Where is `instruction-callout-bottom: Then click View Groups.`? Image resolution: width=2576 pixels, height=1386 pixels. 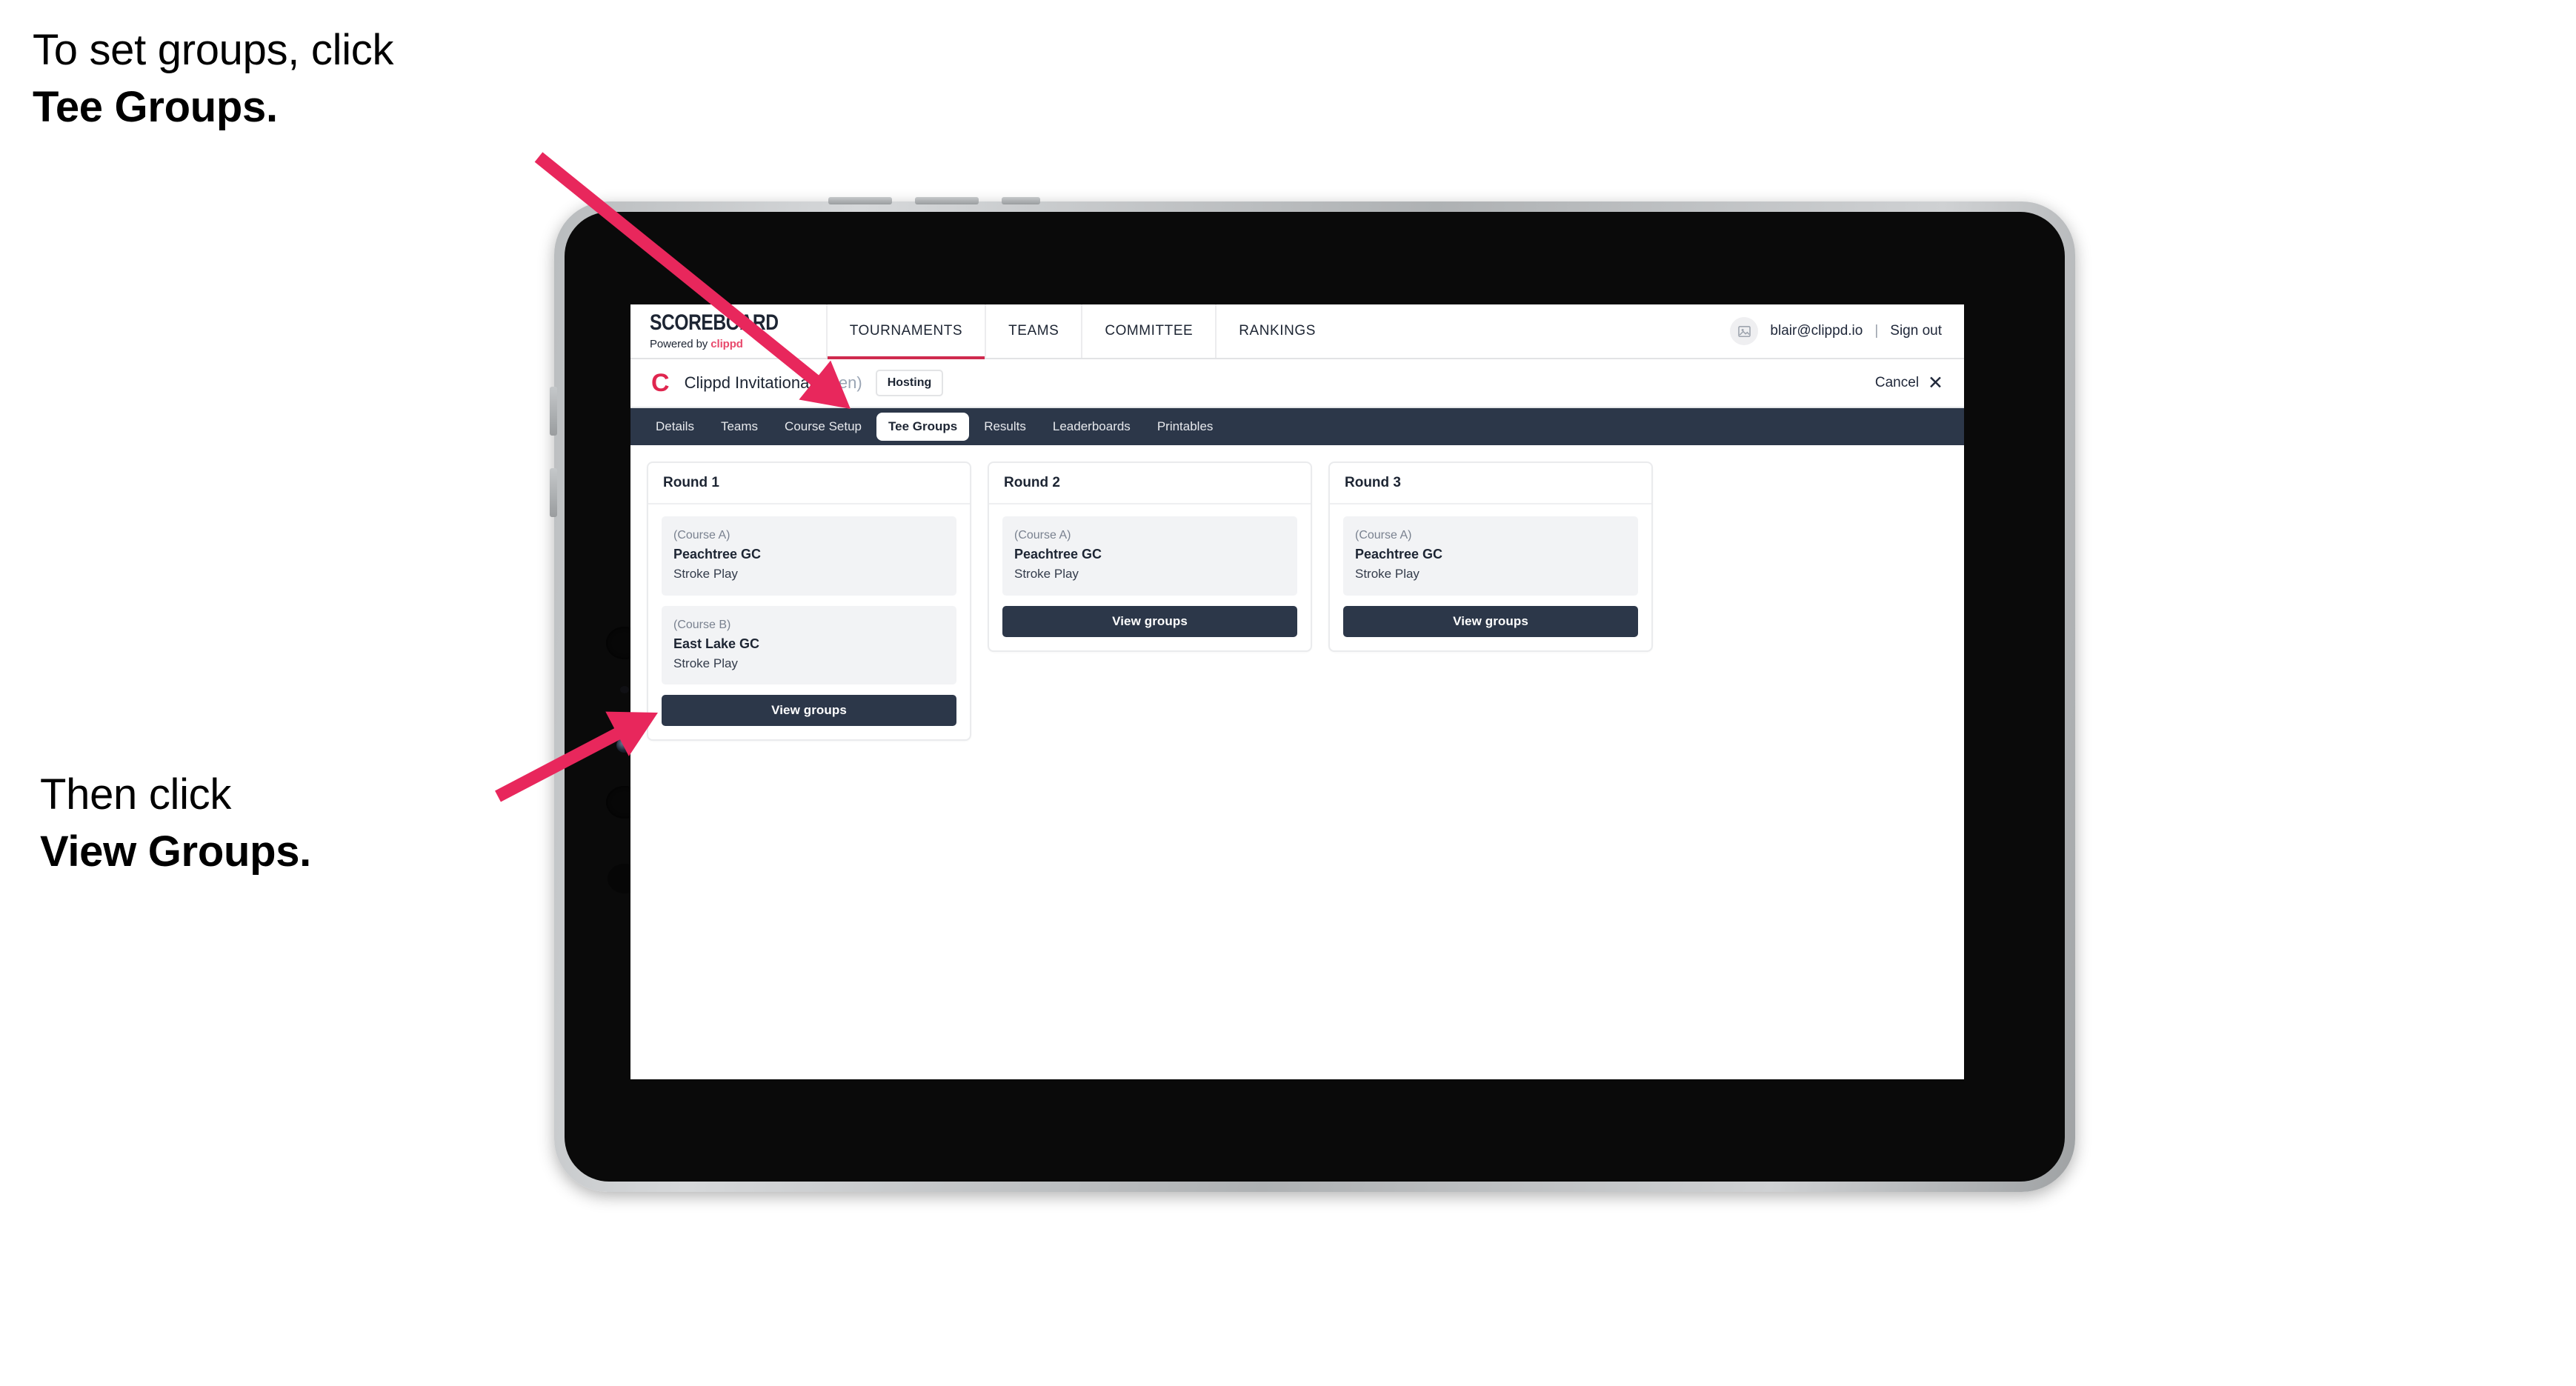
instruction-callout-bottom: Then click View Groups. is located at coordinates (299, 823).